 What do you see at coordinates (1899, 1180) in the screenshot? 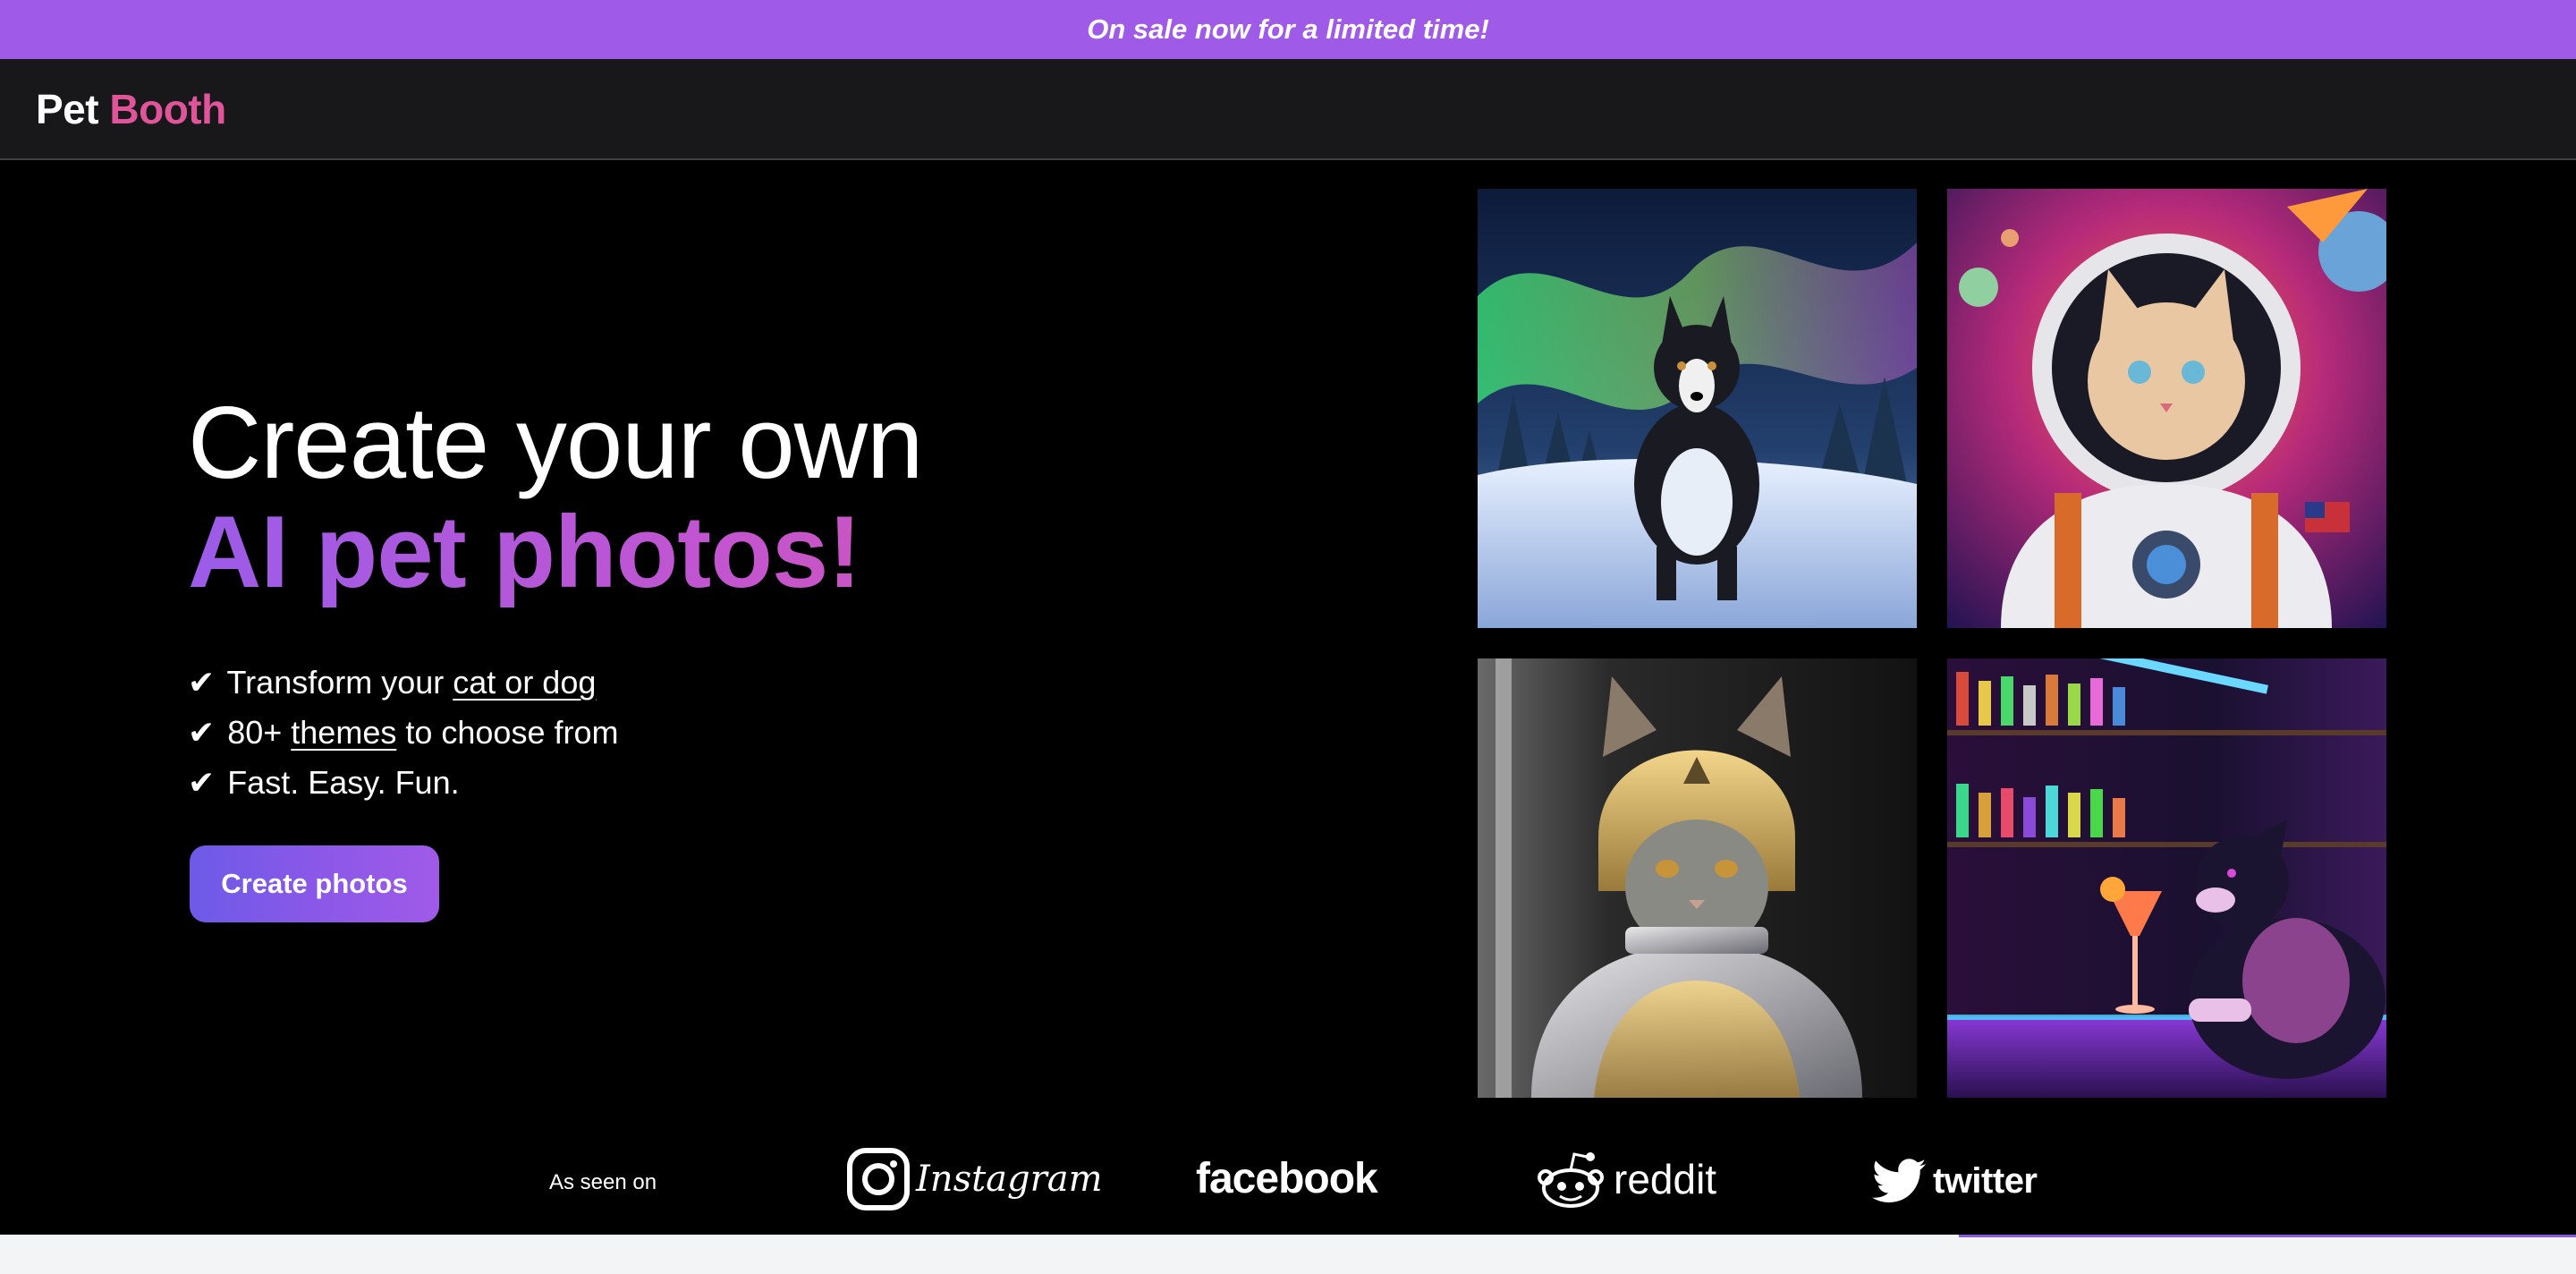
I see `twitter-bird-icon` at bounding box center [1899, 1180].